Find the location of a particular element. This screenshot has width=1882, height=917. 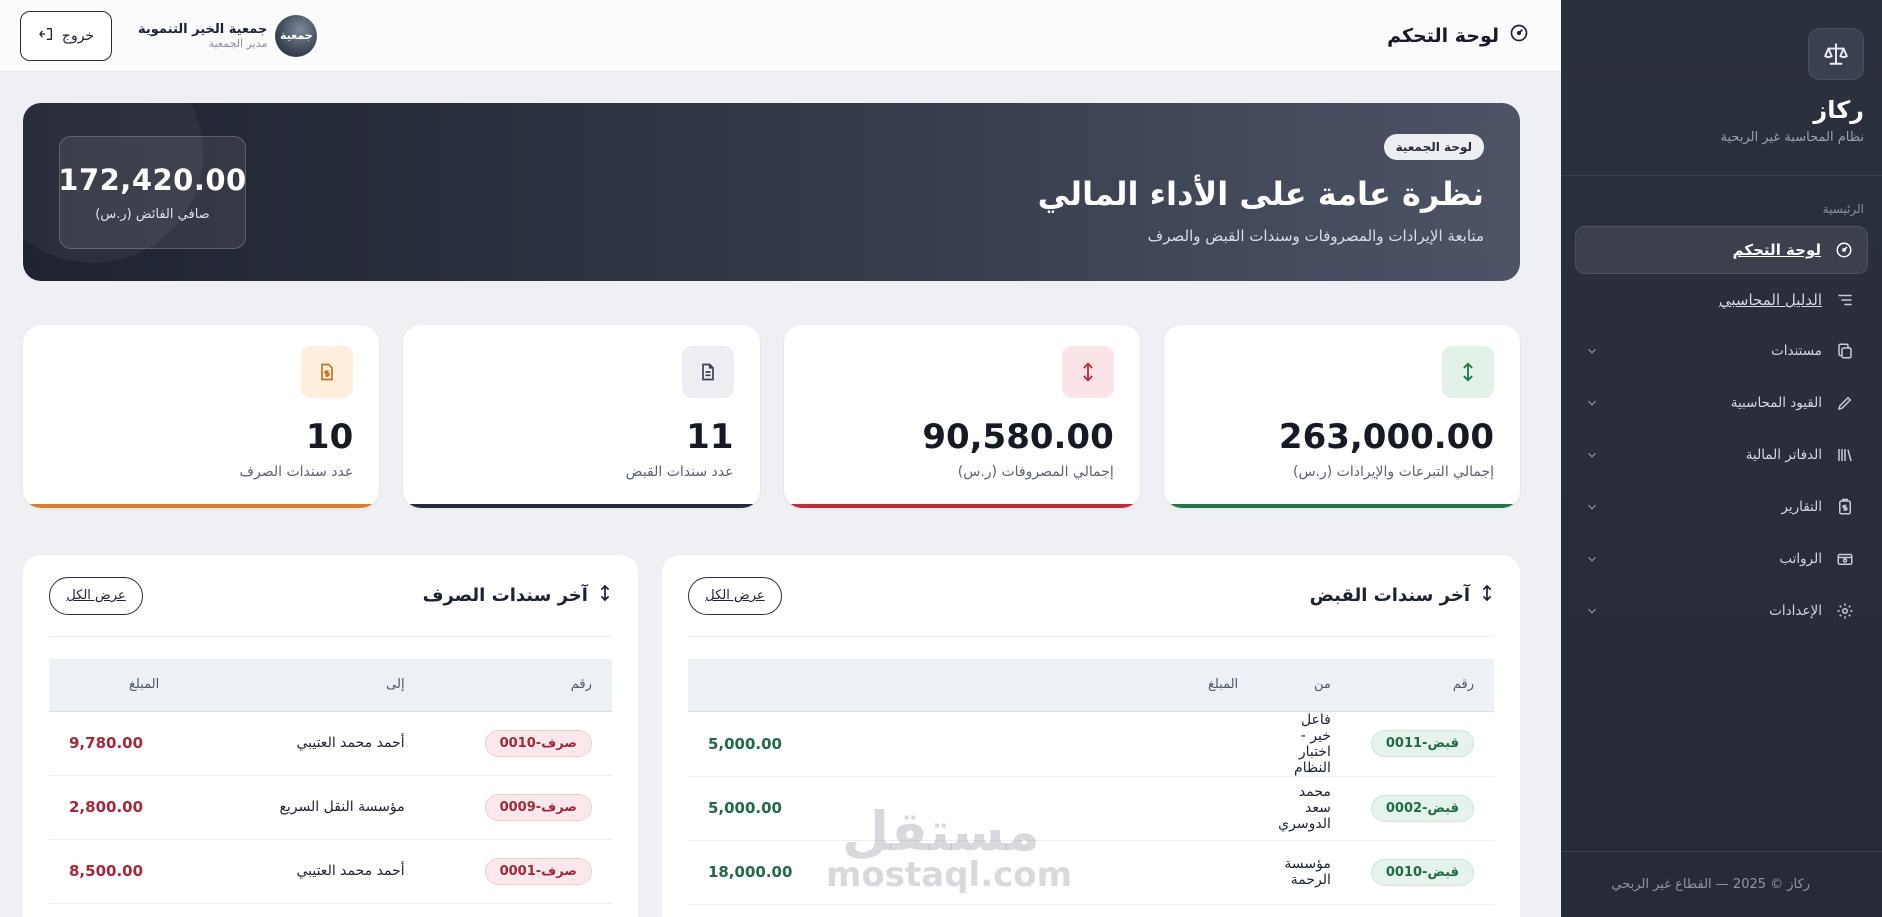

org-role: مدير الجمعية is located at coordinates (238, 43).